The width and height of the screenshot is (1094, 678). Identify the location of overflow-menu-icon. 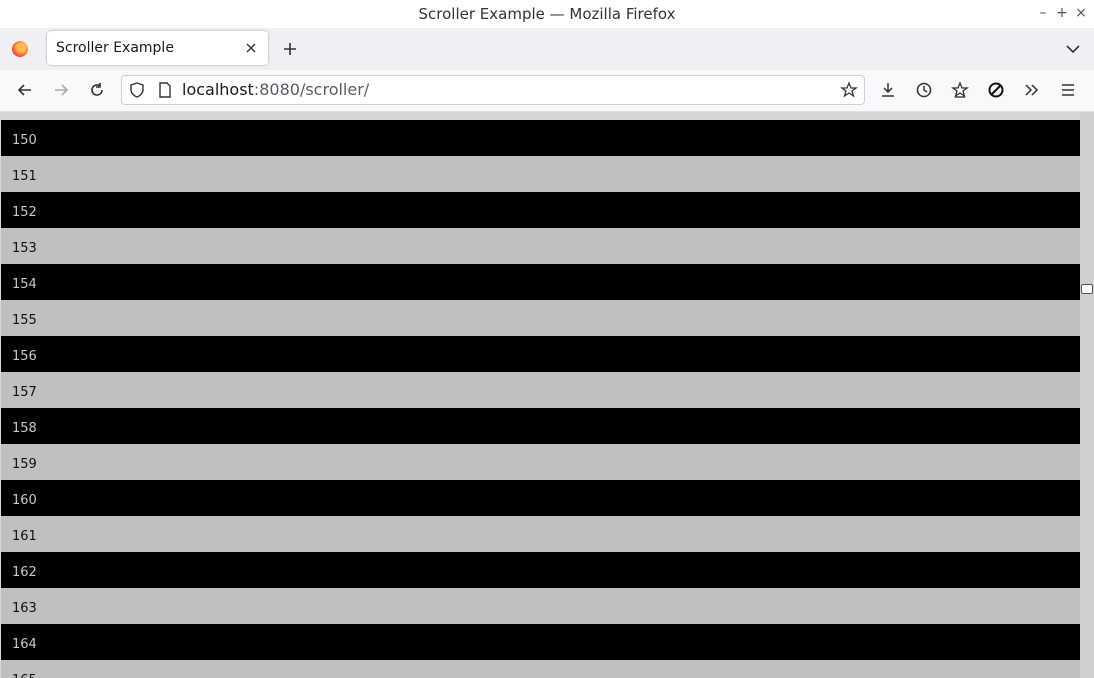
(1032, 90).